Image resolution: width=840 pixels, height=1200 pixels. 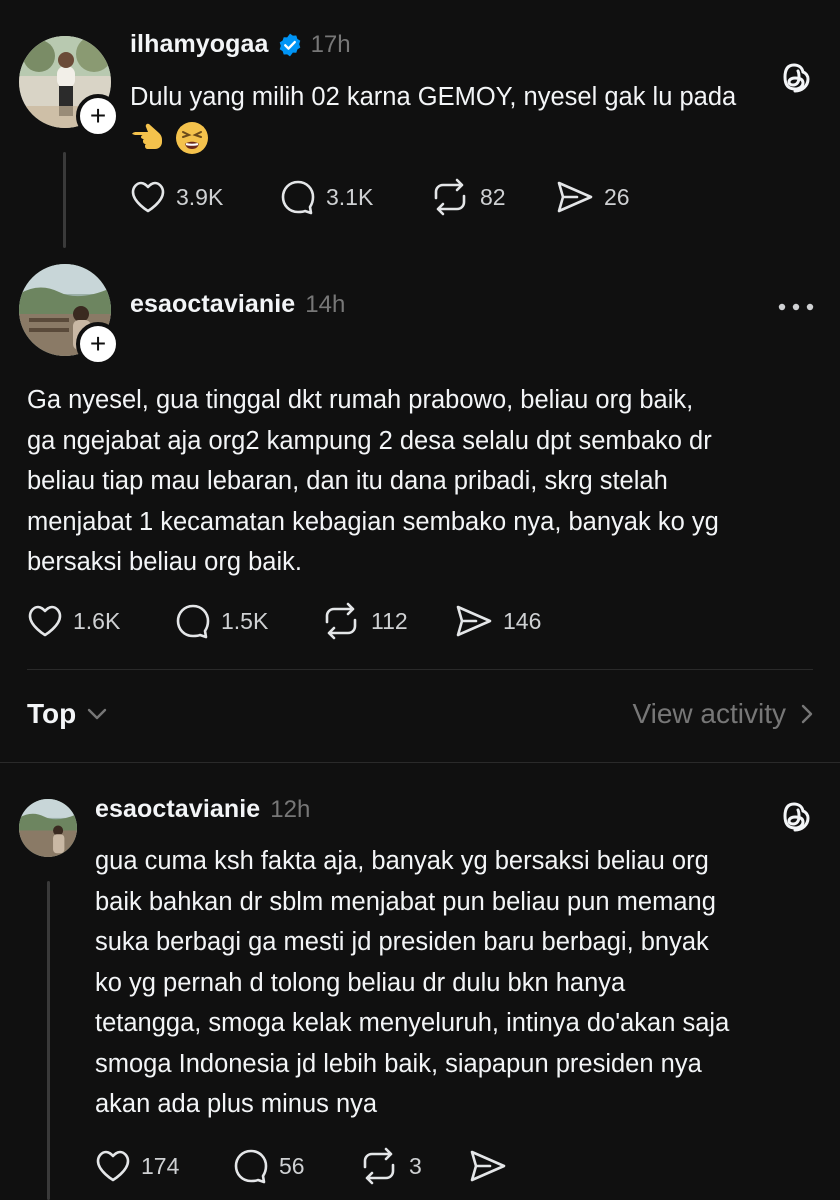 What do you see at coordinates (420, 716) in the screenshot?
I see `sort-bar: Top View activity` at bounding box center [420, 716].